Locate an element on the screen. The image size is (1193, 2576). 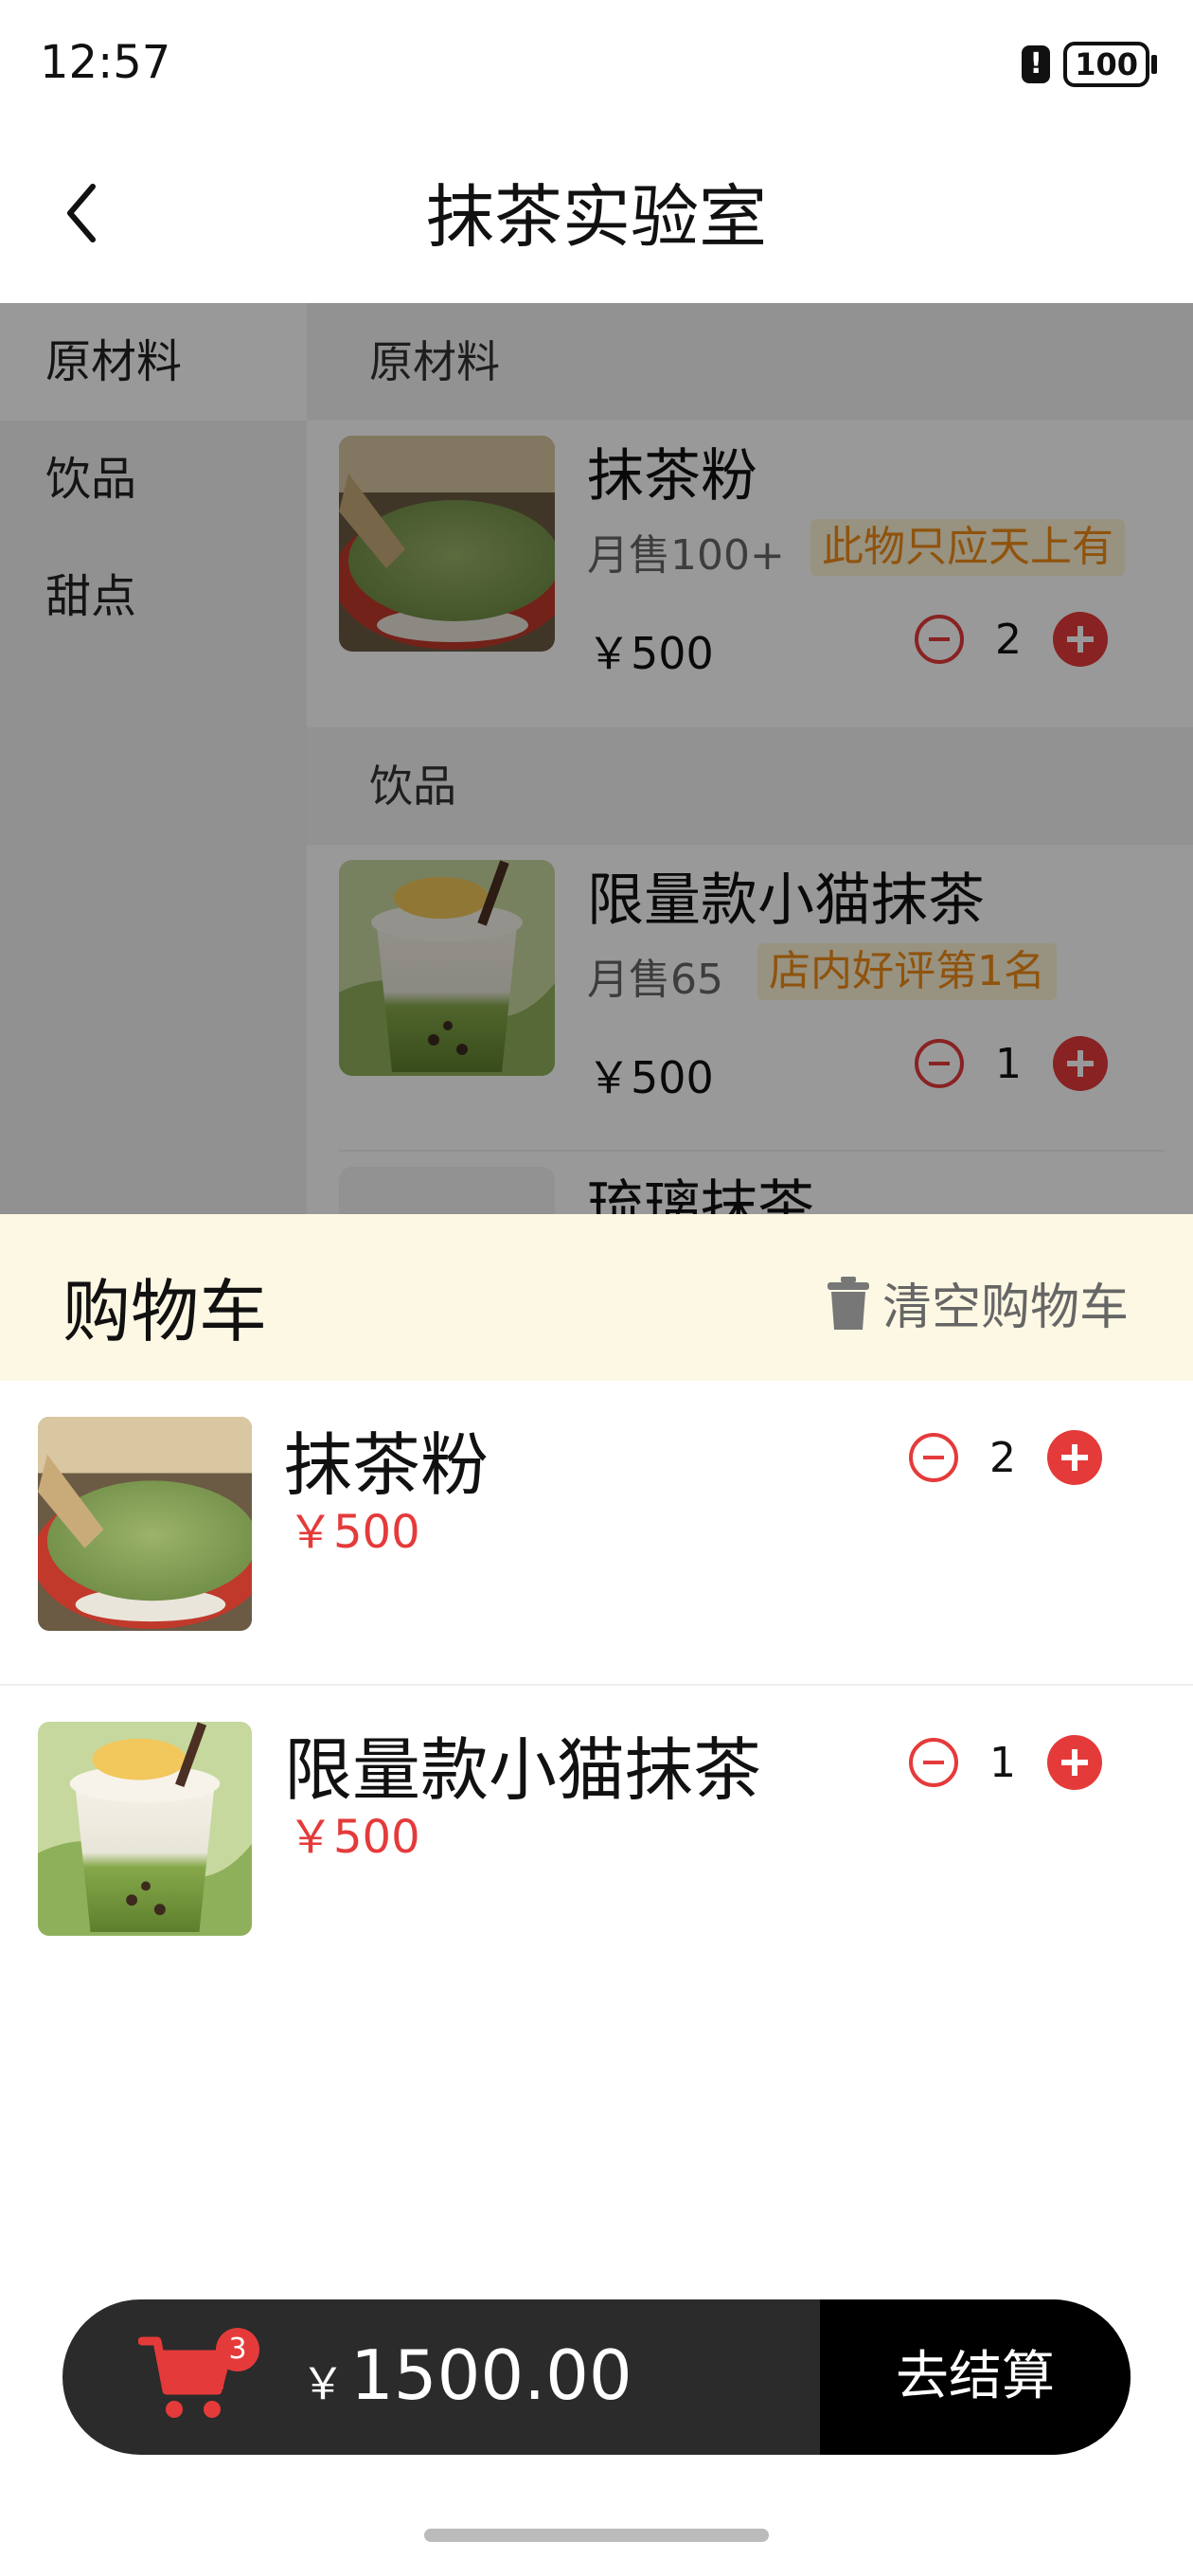
battery-level: 100 is located at coordinates (1106, 64).